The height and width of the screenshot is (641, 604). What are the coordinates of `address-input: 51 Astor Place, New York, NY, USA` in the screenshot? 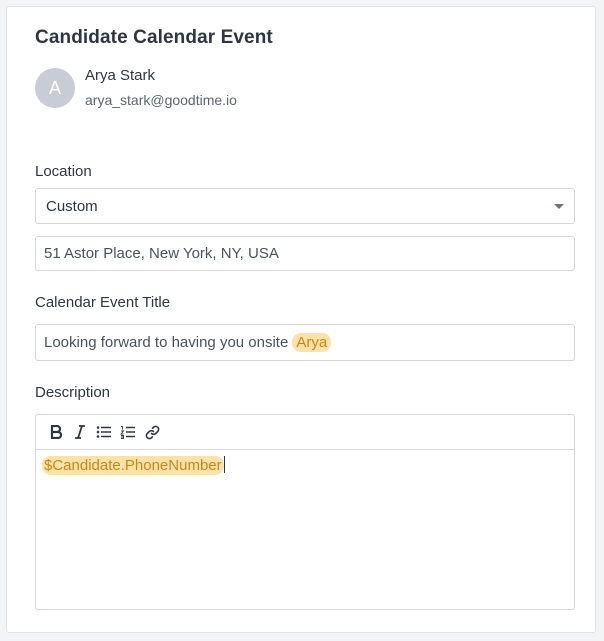 It's located at (305, 253).